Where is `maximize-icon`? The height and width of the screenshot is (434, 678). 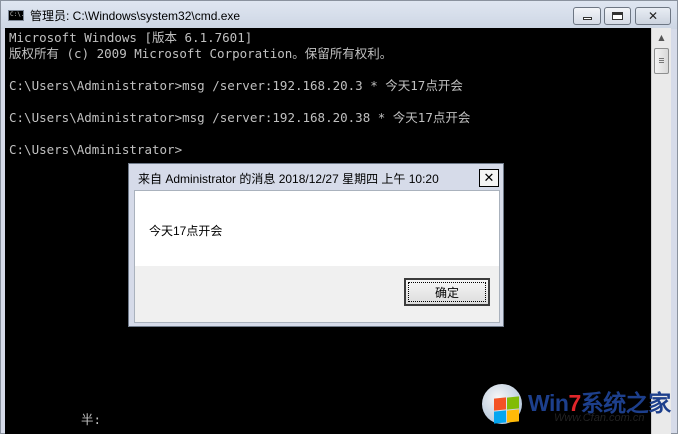
maximize-icon is located at coordinates (617, 16).